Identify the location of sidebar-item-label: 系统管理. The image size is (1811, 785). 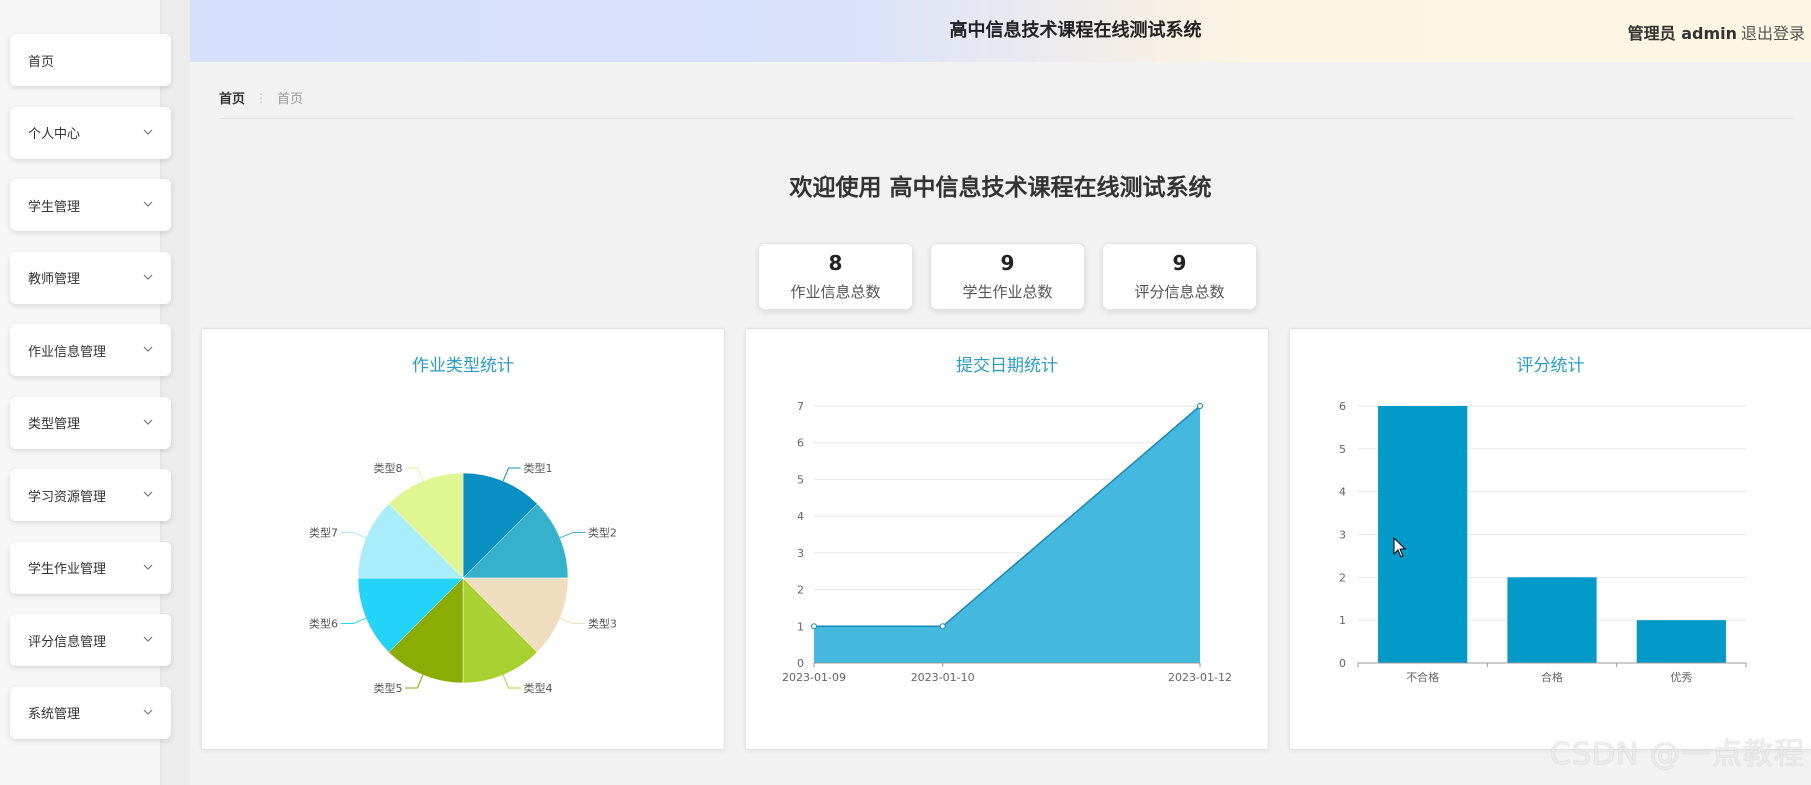
(54, 714).